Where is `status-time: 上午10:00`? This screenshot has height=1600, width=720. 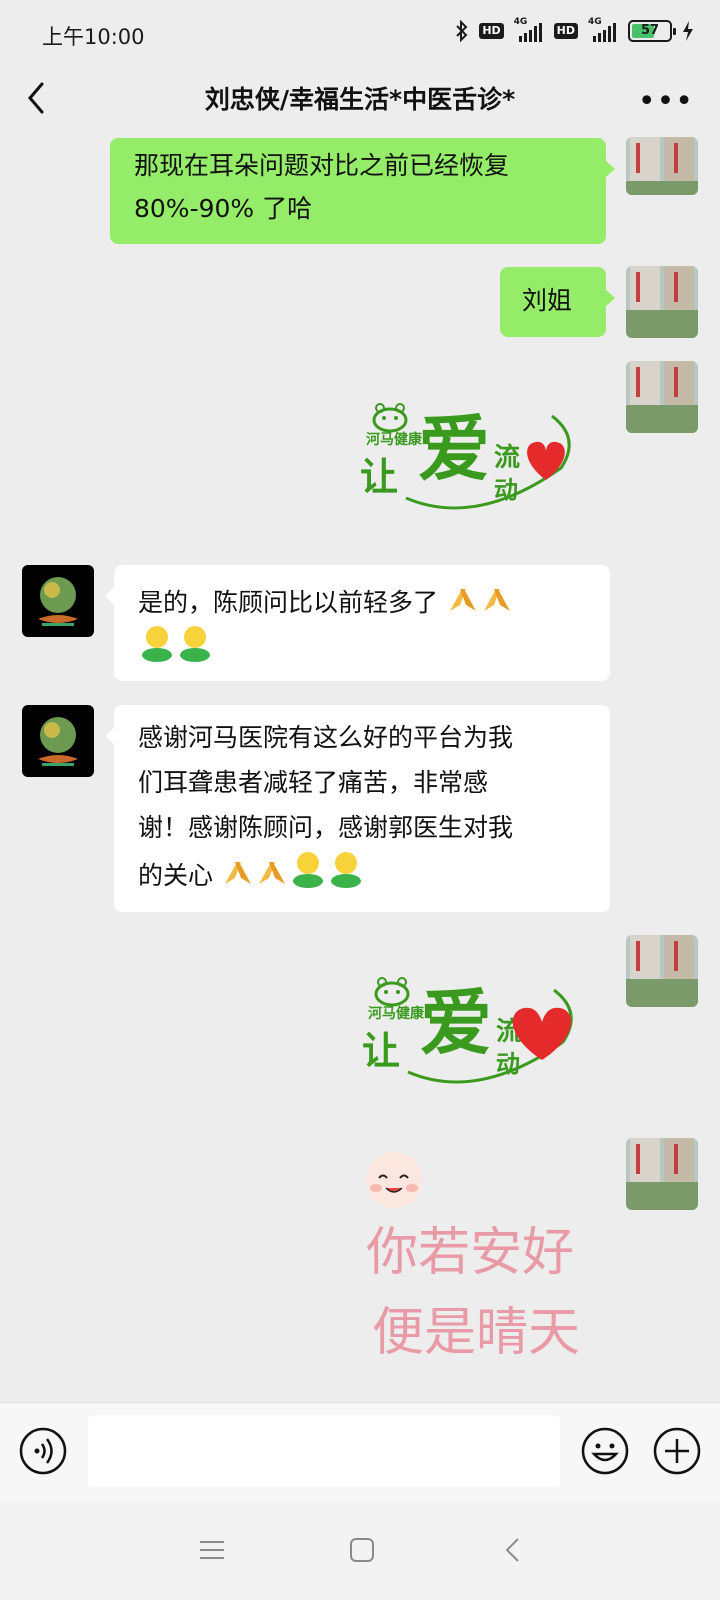 status-time: 上午10:00 is located at coordinates (93, 37).